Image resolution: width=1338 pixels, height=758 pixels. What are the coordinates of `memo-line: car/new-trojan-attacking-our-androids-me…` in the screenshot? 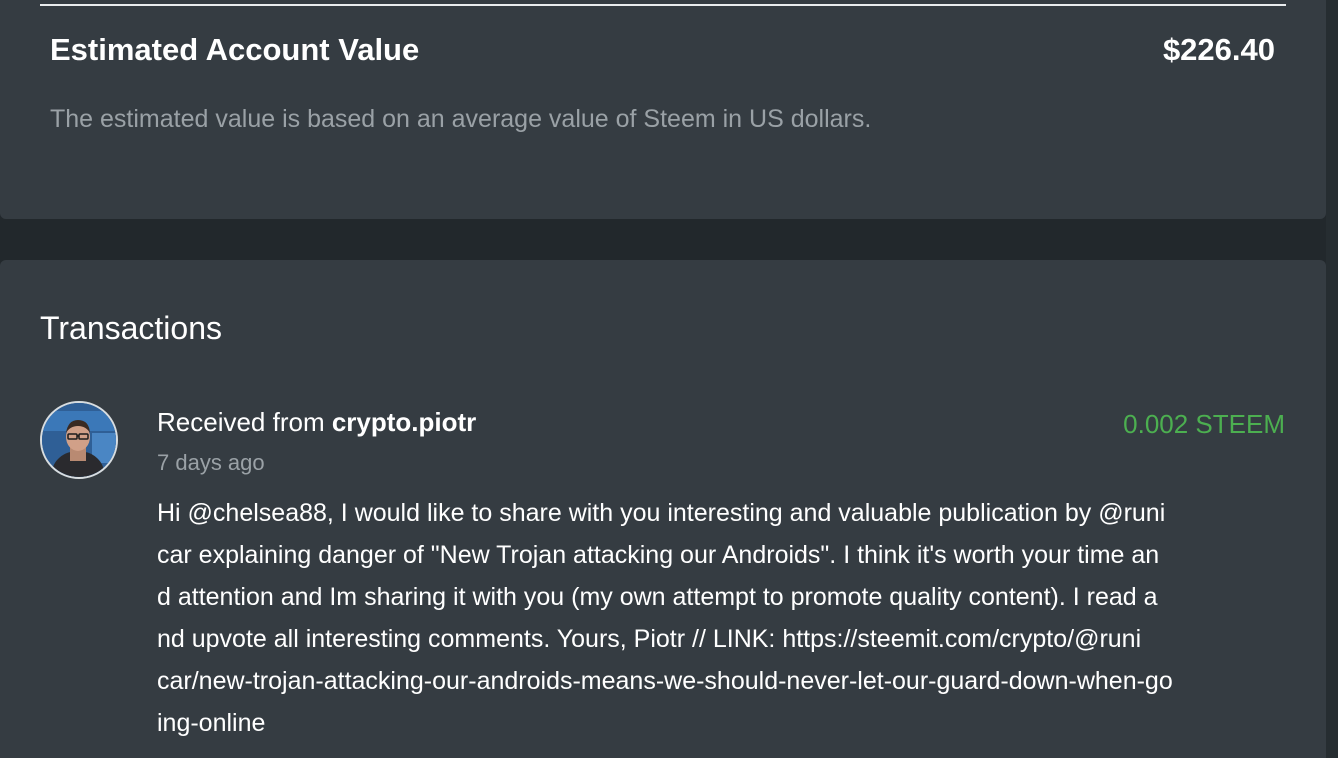 It's located at (665, 681).